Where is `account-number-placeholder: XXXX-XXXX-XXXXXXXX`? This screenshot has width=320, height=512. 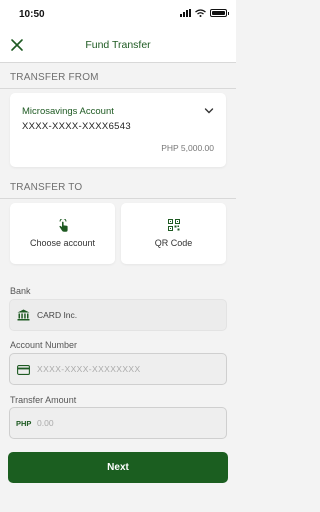 account-number-placeholder: XXXX-XXXX-XXXXXXXX is located at coordinates (89, 369).